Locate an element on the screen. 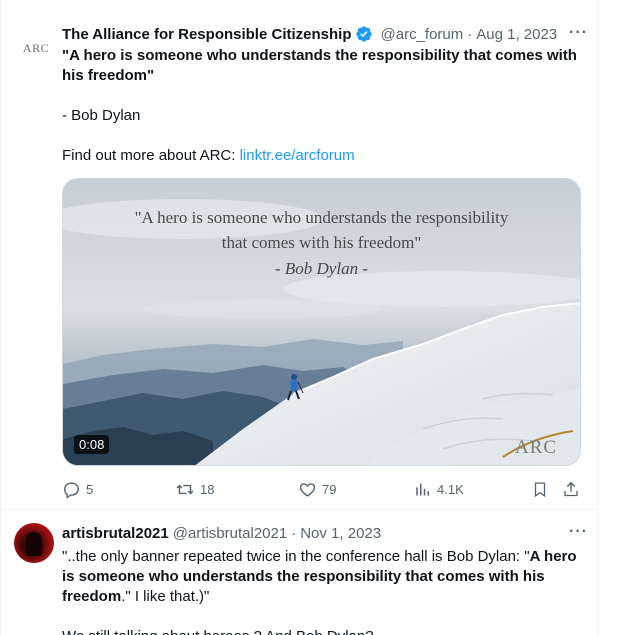 The height and width of the screenshot is (635, 629). tweet-text-author: - Bob Dylan is located at coordinates (101, 115).